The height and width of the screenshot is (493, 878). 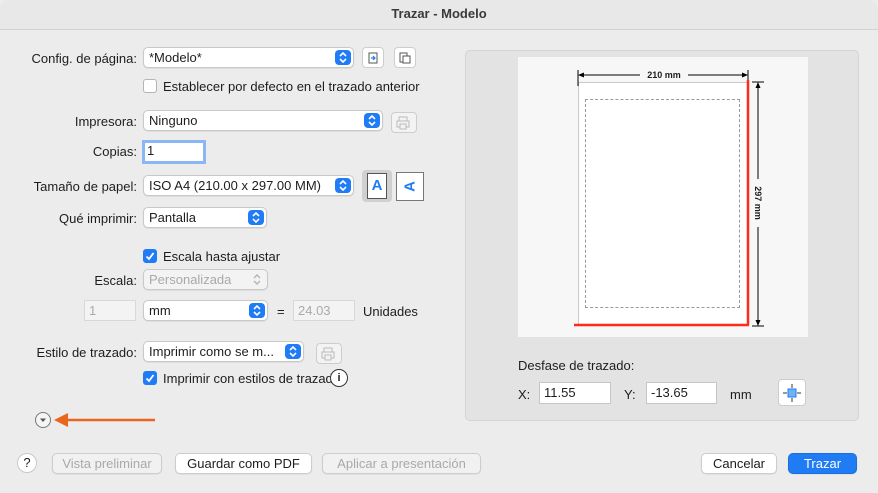 What do you see at coordinates (84, 58) in the screenshot?
I see `page-setup-label: Config. de página:` at bounding box center [84, 58].